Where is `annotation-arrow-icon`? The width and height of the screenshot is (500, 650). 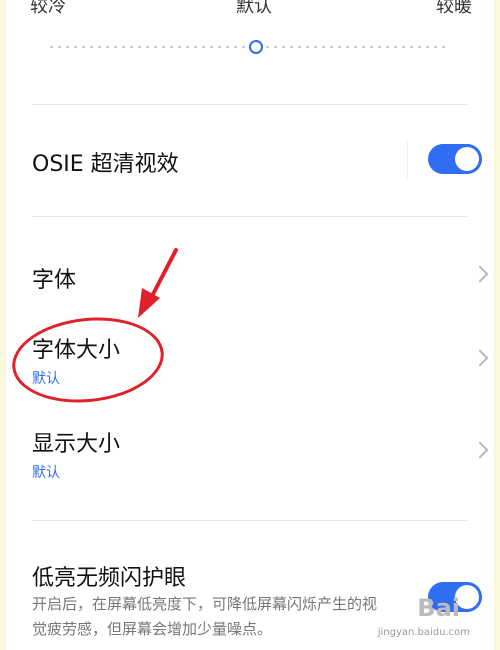 annotation-arrow-icon is located at coordinates (158, 283).